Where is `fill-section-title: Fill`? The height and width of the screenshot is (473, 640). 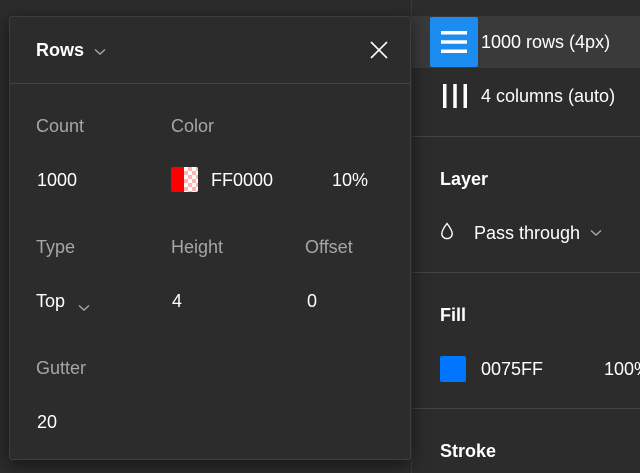
fill-section-title: Fill is located at coordinates (453, 315).